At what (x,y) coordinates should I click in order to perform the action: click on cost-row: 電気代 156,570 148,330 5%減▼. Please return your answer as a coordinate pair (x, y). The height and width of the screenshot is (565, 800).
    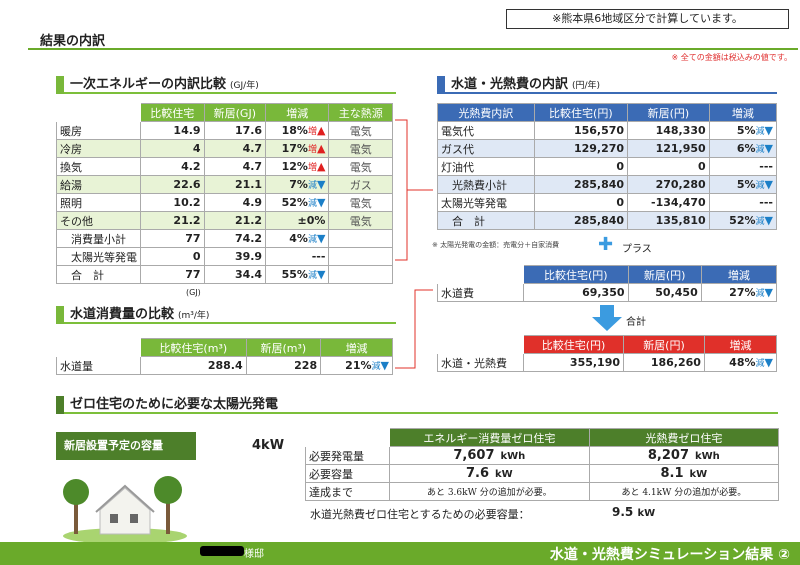
    Looking at the image, I should click on (607, 130).